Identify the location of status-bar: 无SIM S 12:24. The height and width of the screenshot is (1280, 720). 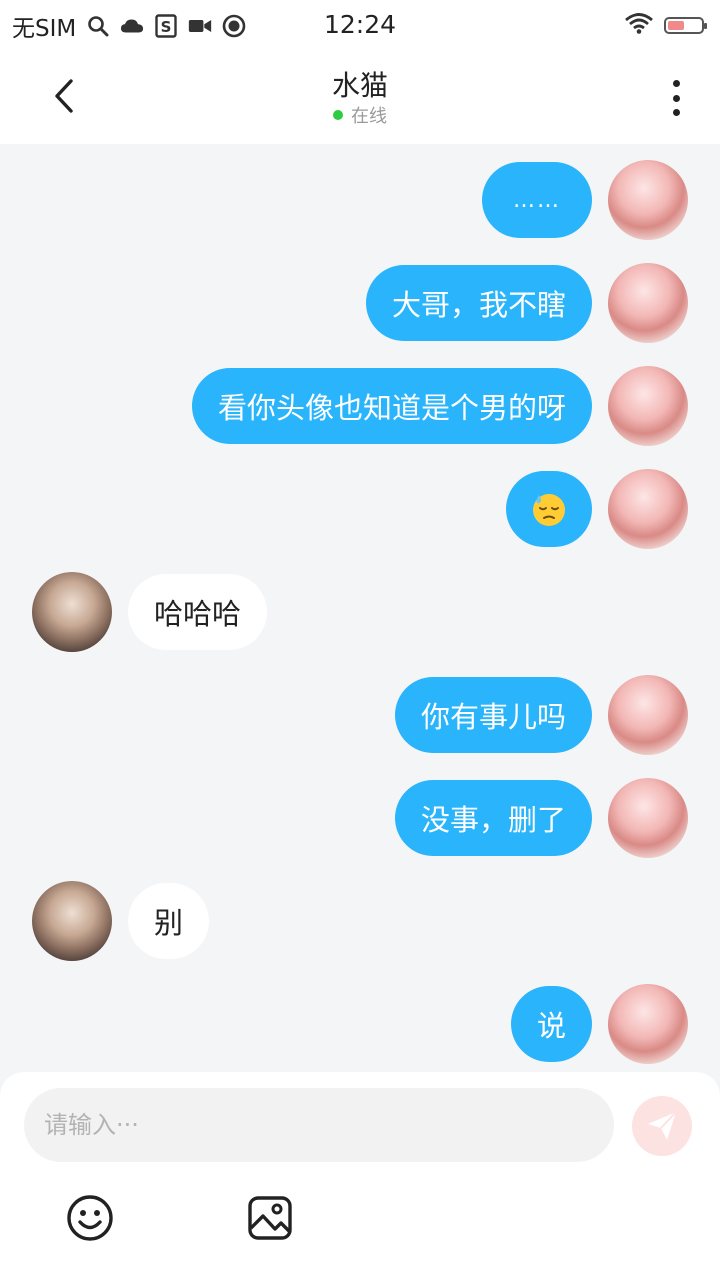
(360, 26).